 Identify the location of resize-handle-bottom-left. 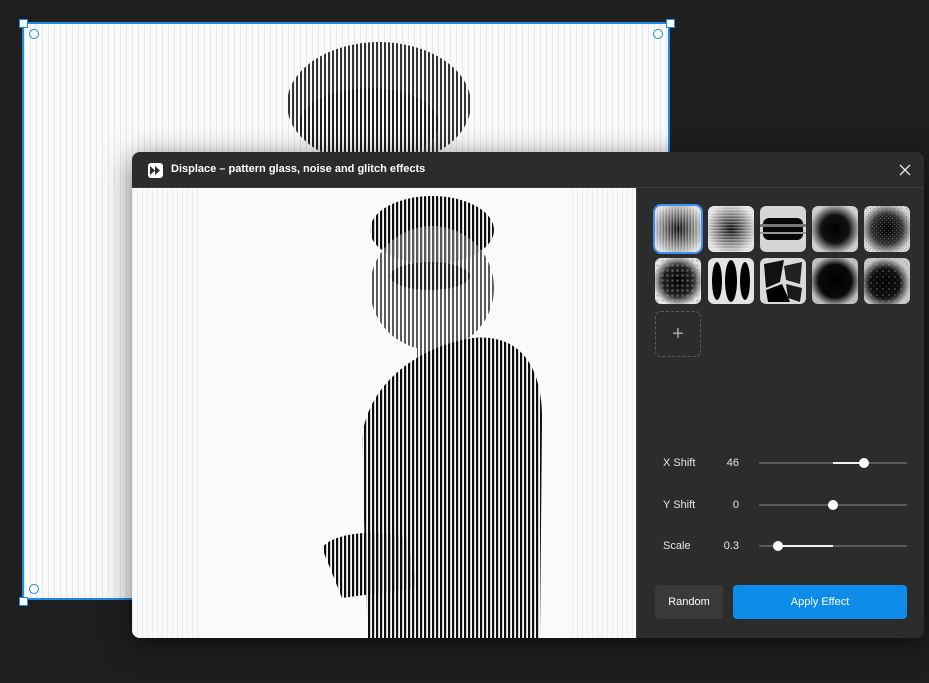
(23, 601).